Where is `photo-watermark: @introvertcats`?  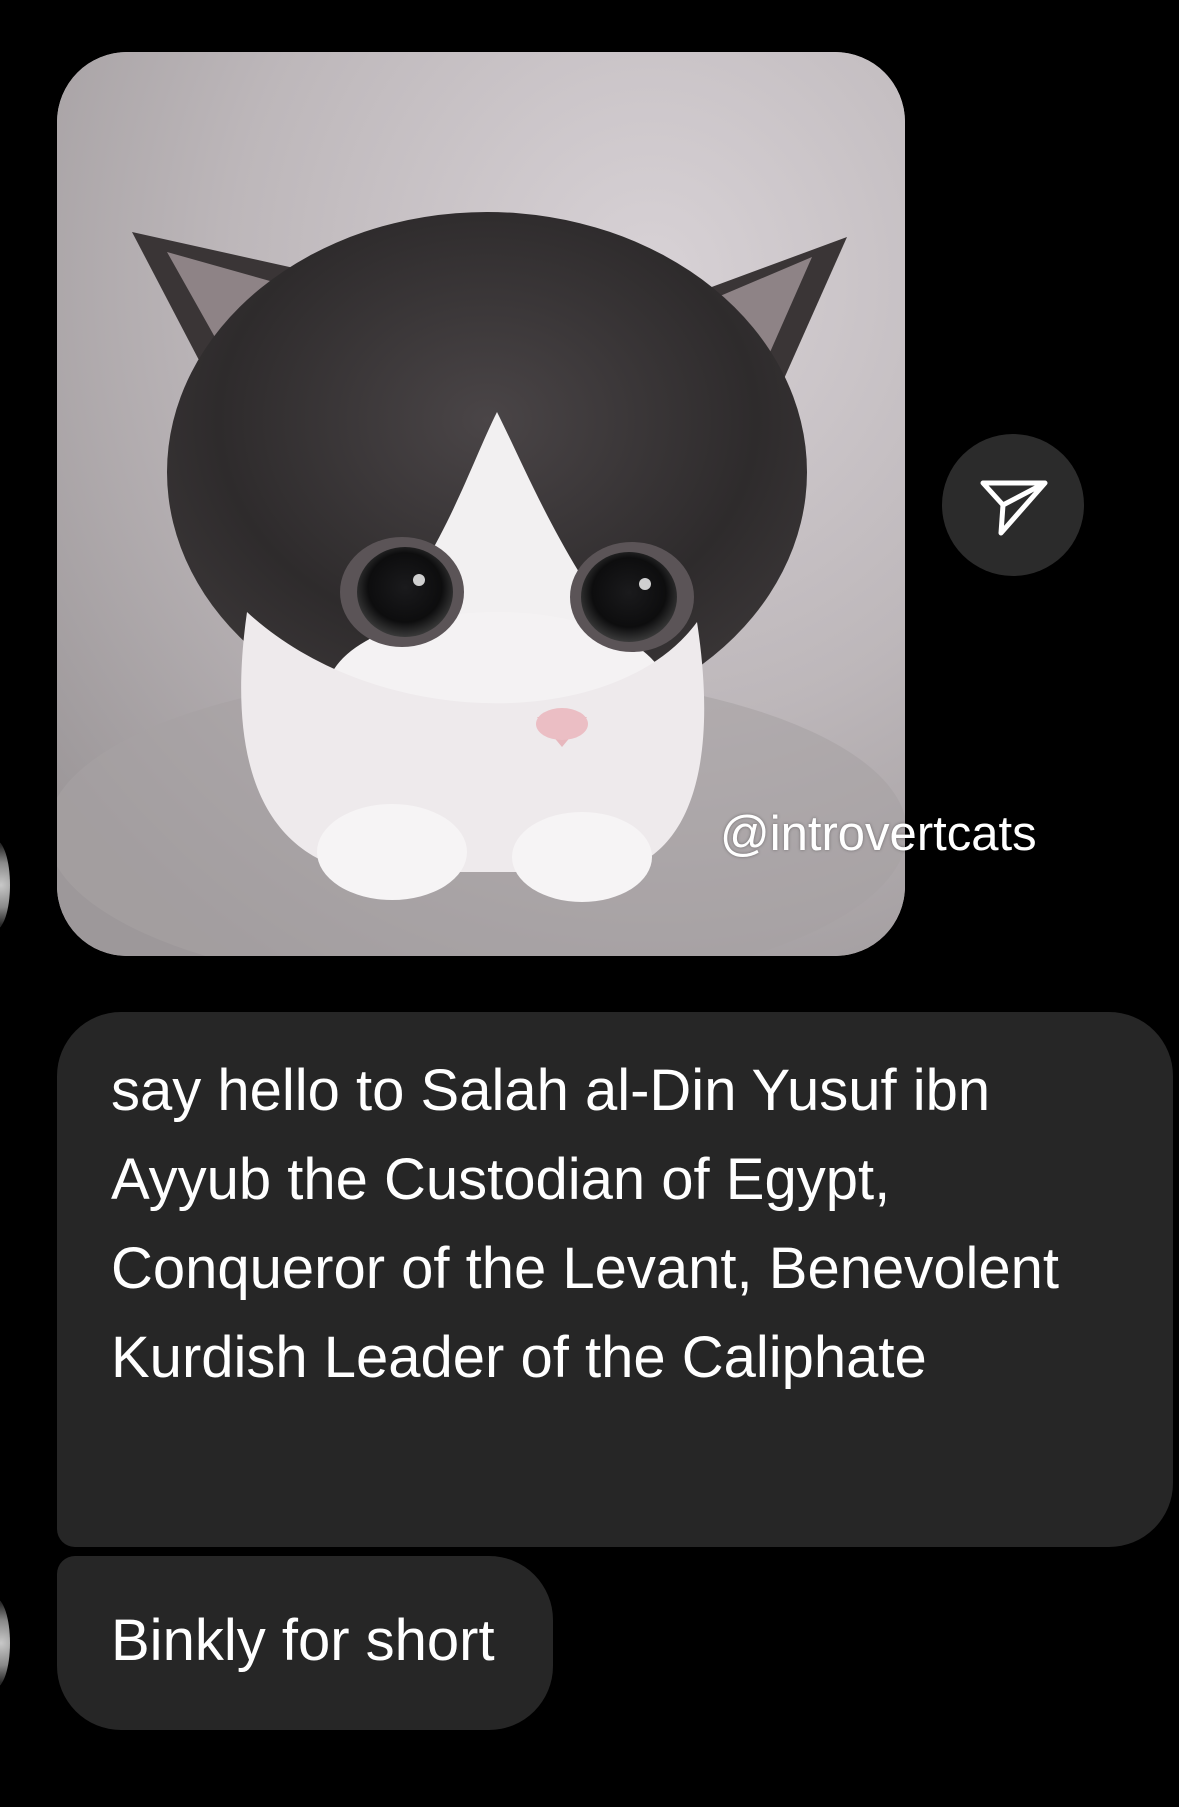
photo-watermark: @introvertcats is located at coordinates (878, 834).